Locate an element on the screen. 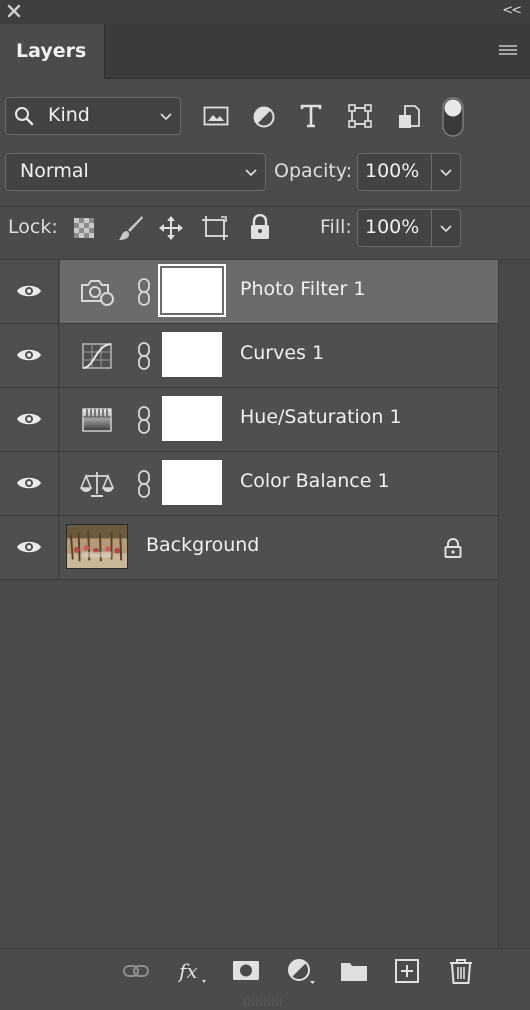 Image resolution: width=530 pixels, height=1010 pixels. lock-artboard-icon is located at coordinates (215, 228).